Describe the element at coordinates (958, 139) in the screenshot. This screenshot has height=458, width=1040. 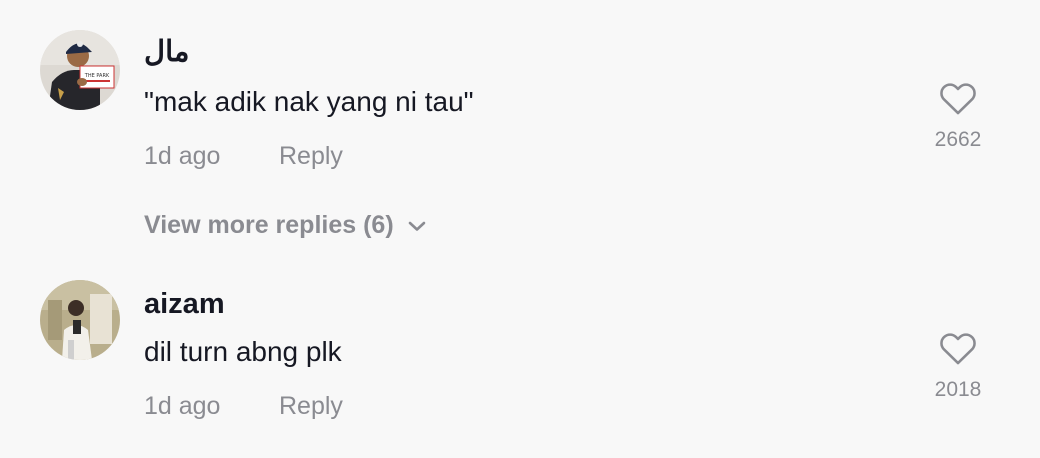
I see `like-count: 2662` at that location.